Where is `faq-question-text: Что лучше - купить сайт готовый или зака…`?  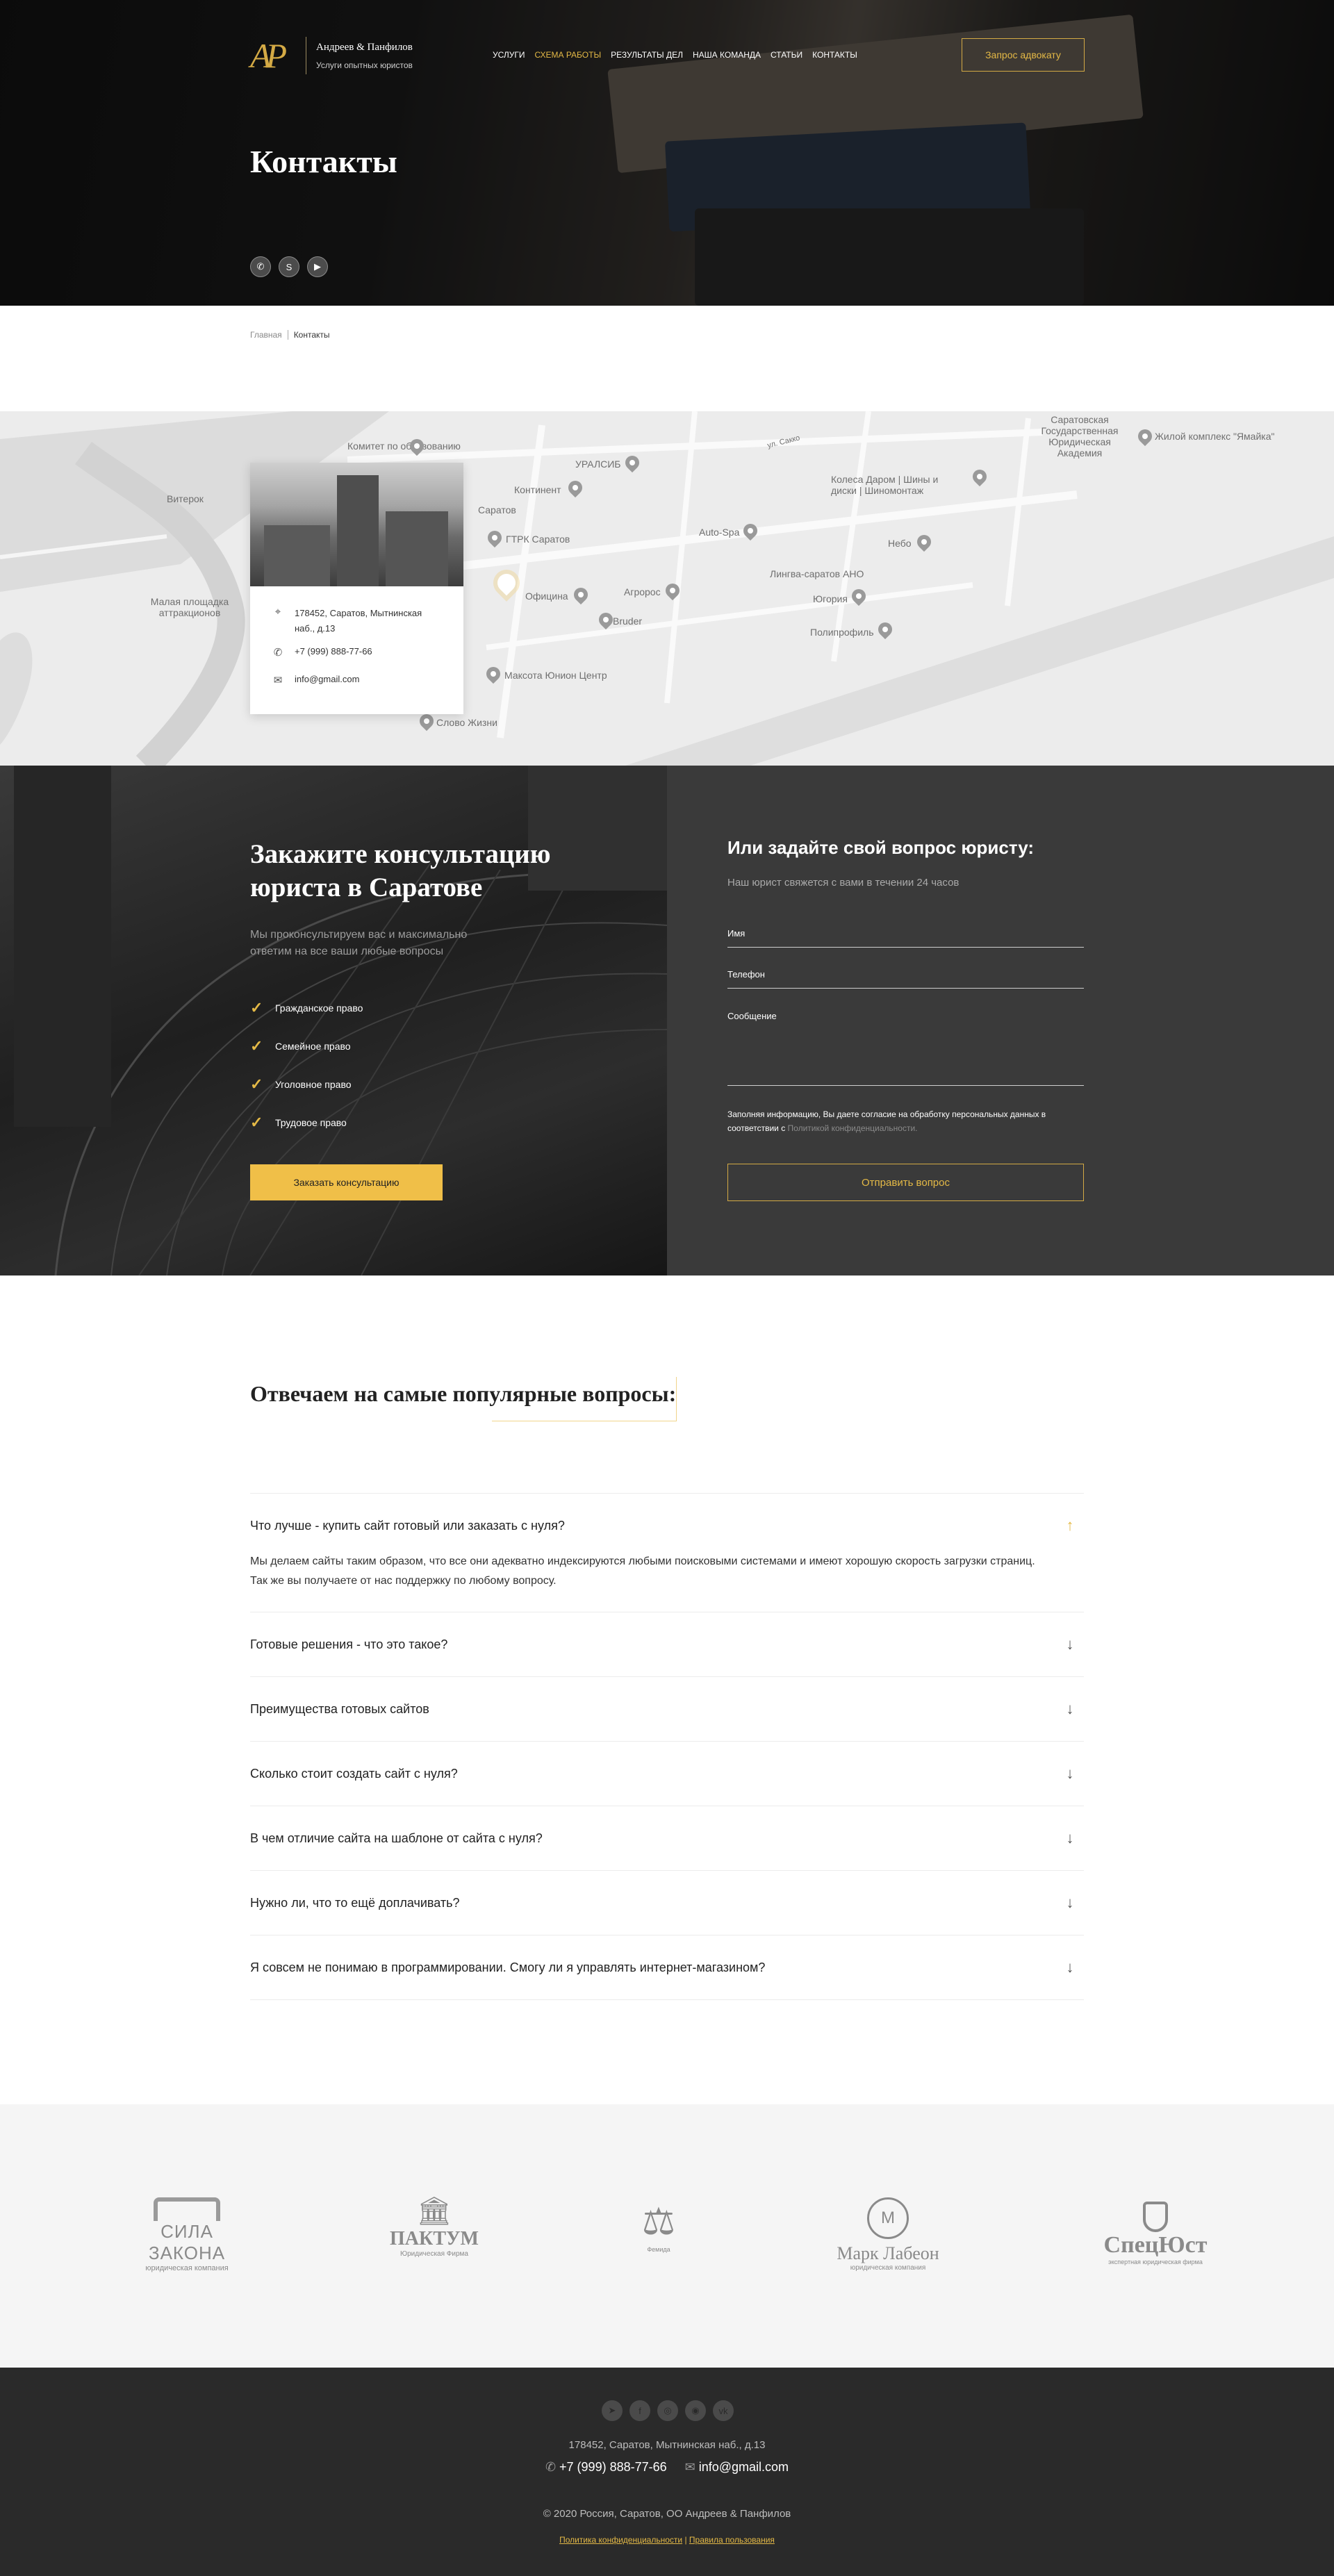 faq-question-text: Что лучше - купить сайт готовый или зака… is located at coordinates (407, 1525).